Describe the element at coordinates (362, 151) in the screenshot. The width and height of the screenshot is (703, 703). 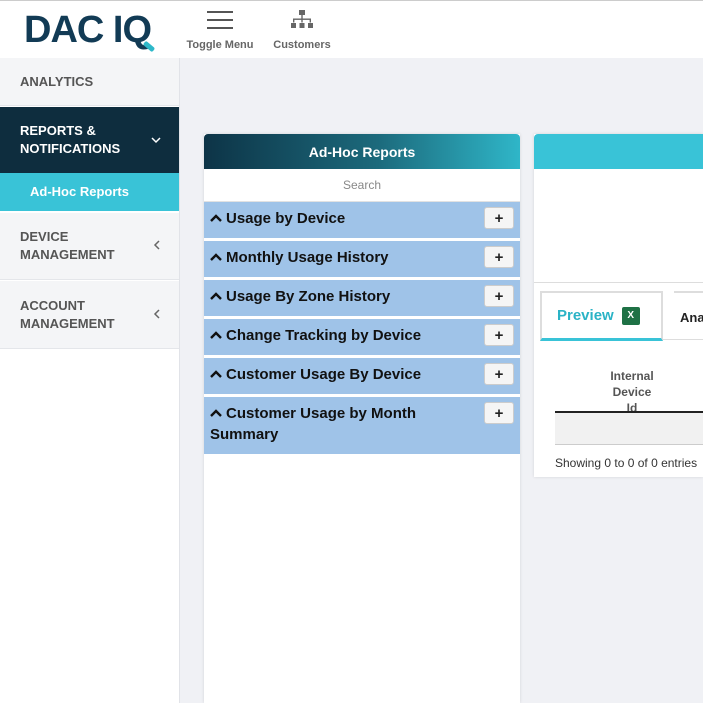
I see `panel-title: Ad-Hoc Reports` at that location.